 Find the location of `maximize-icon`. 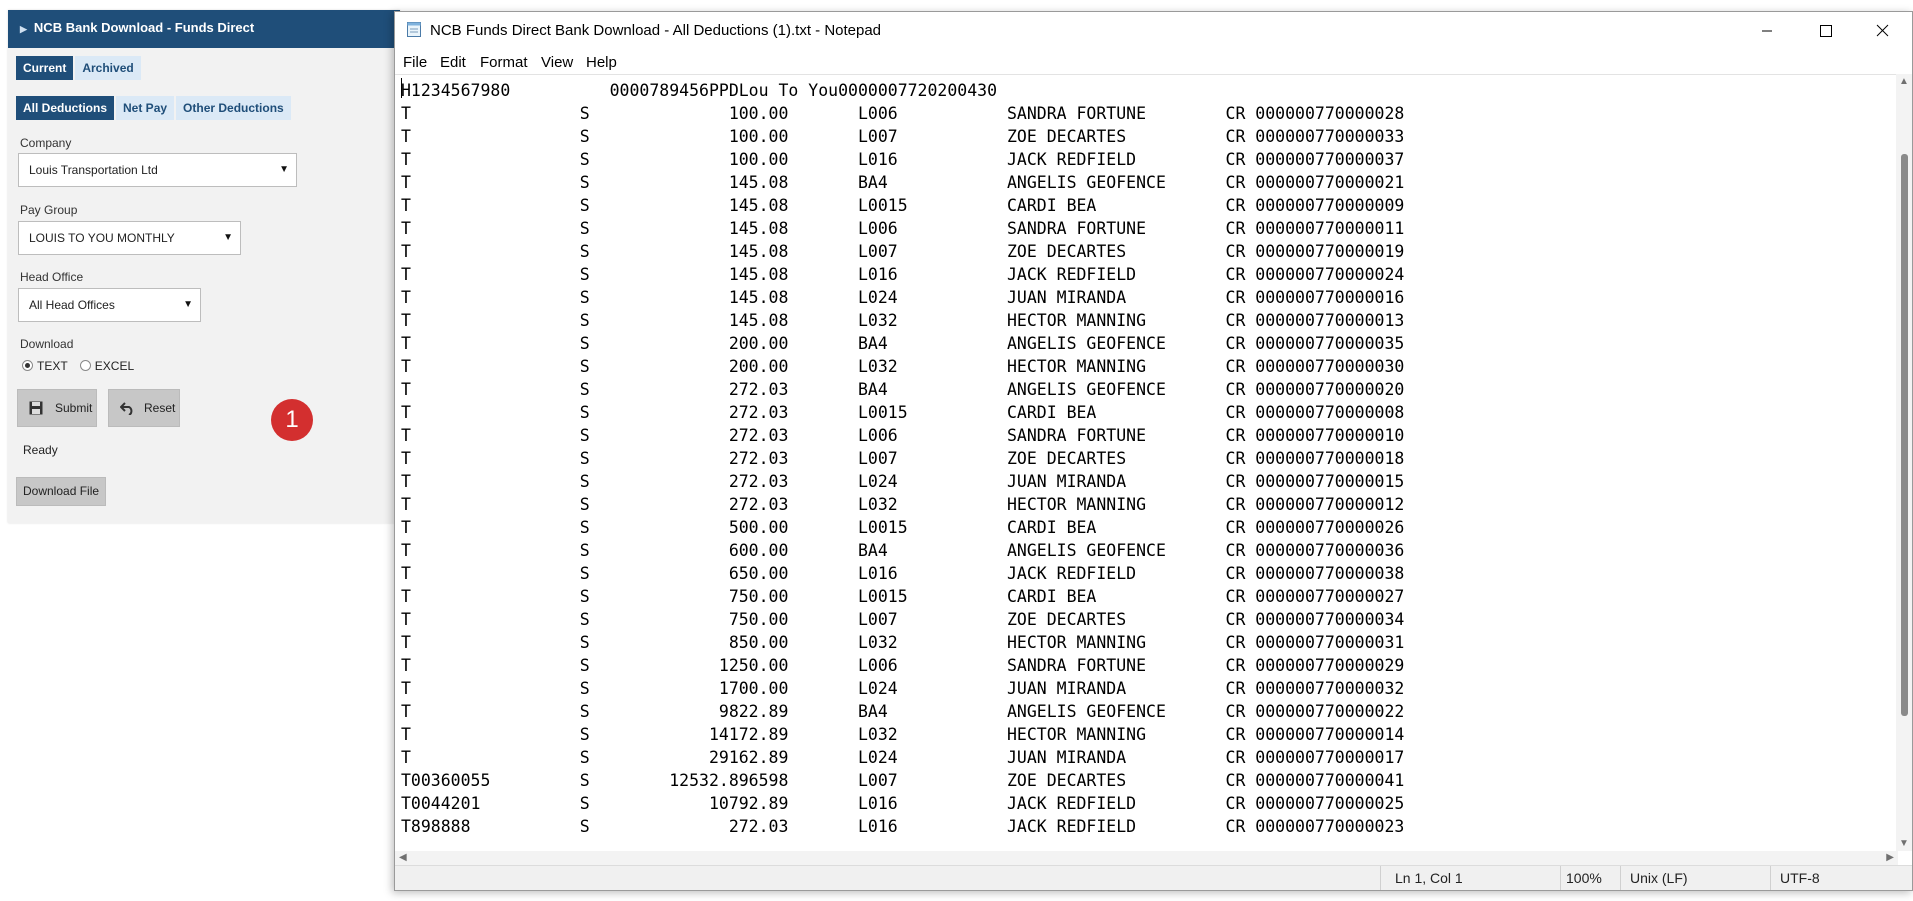

maximize-icon is located at coordinates (1826, 31).